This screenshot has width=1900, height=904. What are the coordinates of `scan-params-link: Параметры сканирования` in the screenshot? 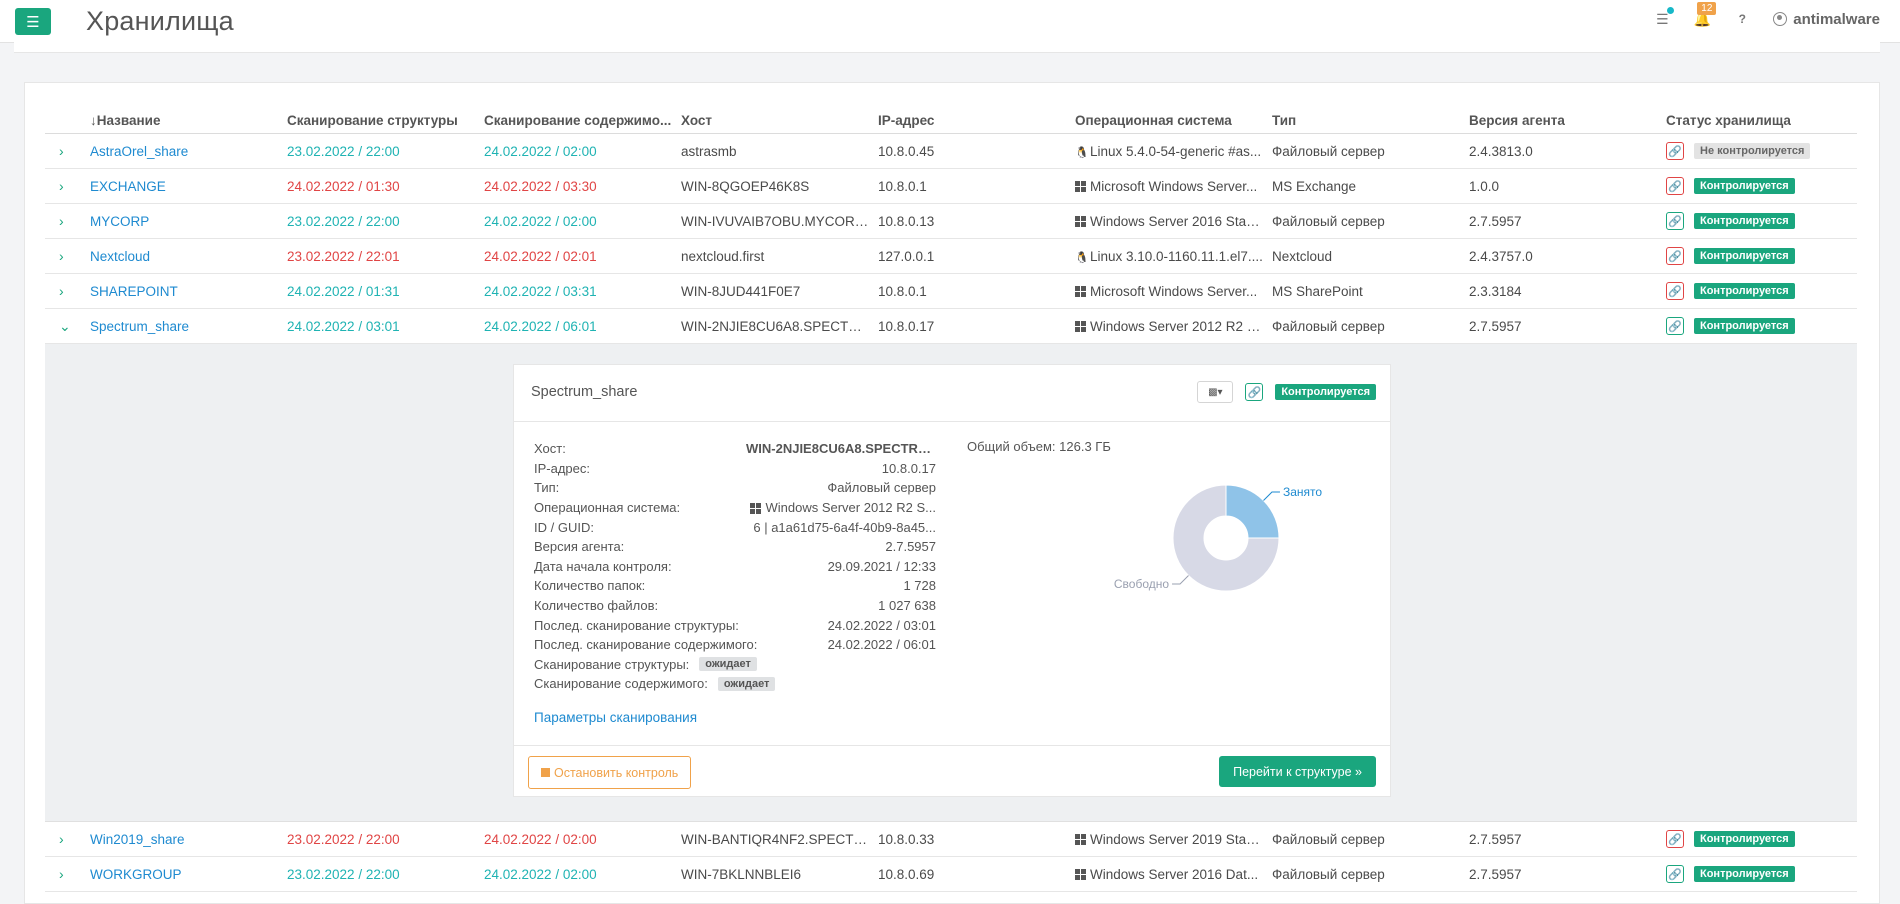 It's located at (615, 717).